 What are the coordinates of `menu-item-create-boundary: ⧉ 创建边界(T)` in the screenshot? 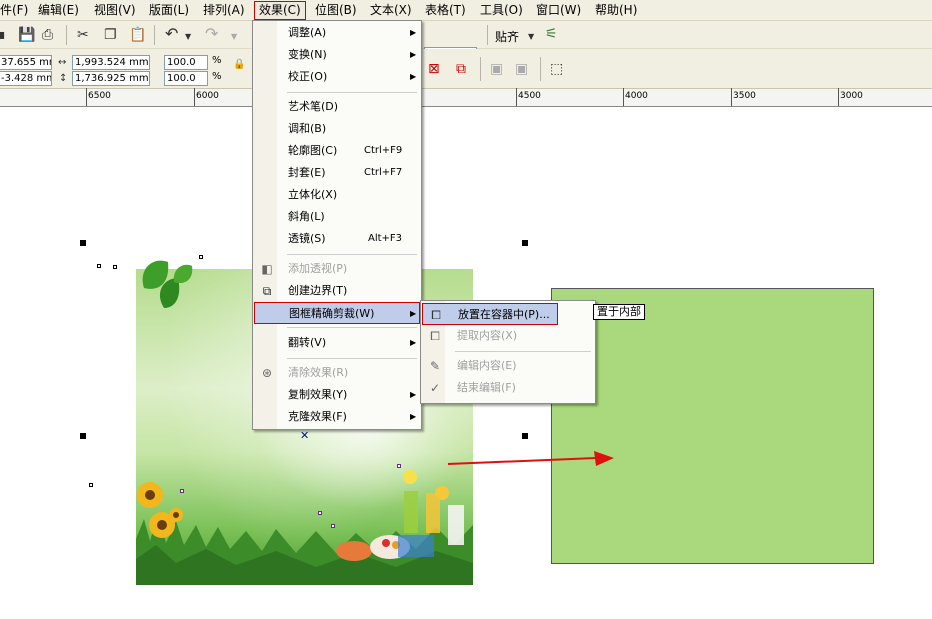 It's located at (337, 291).